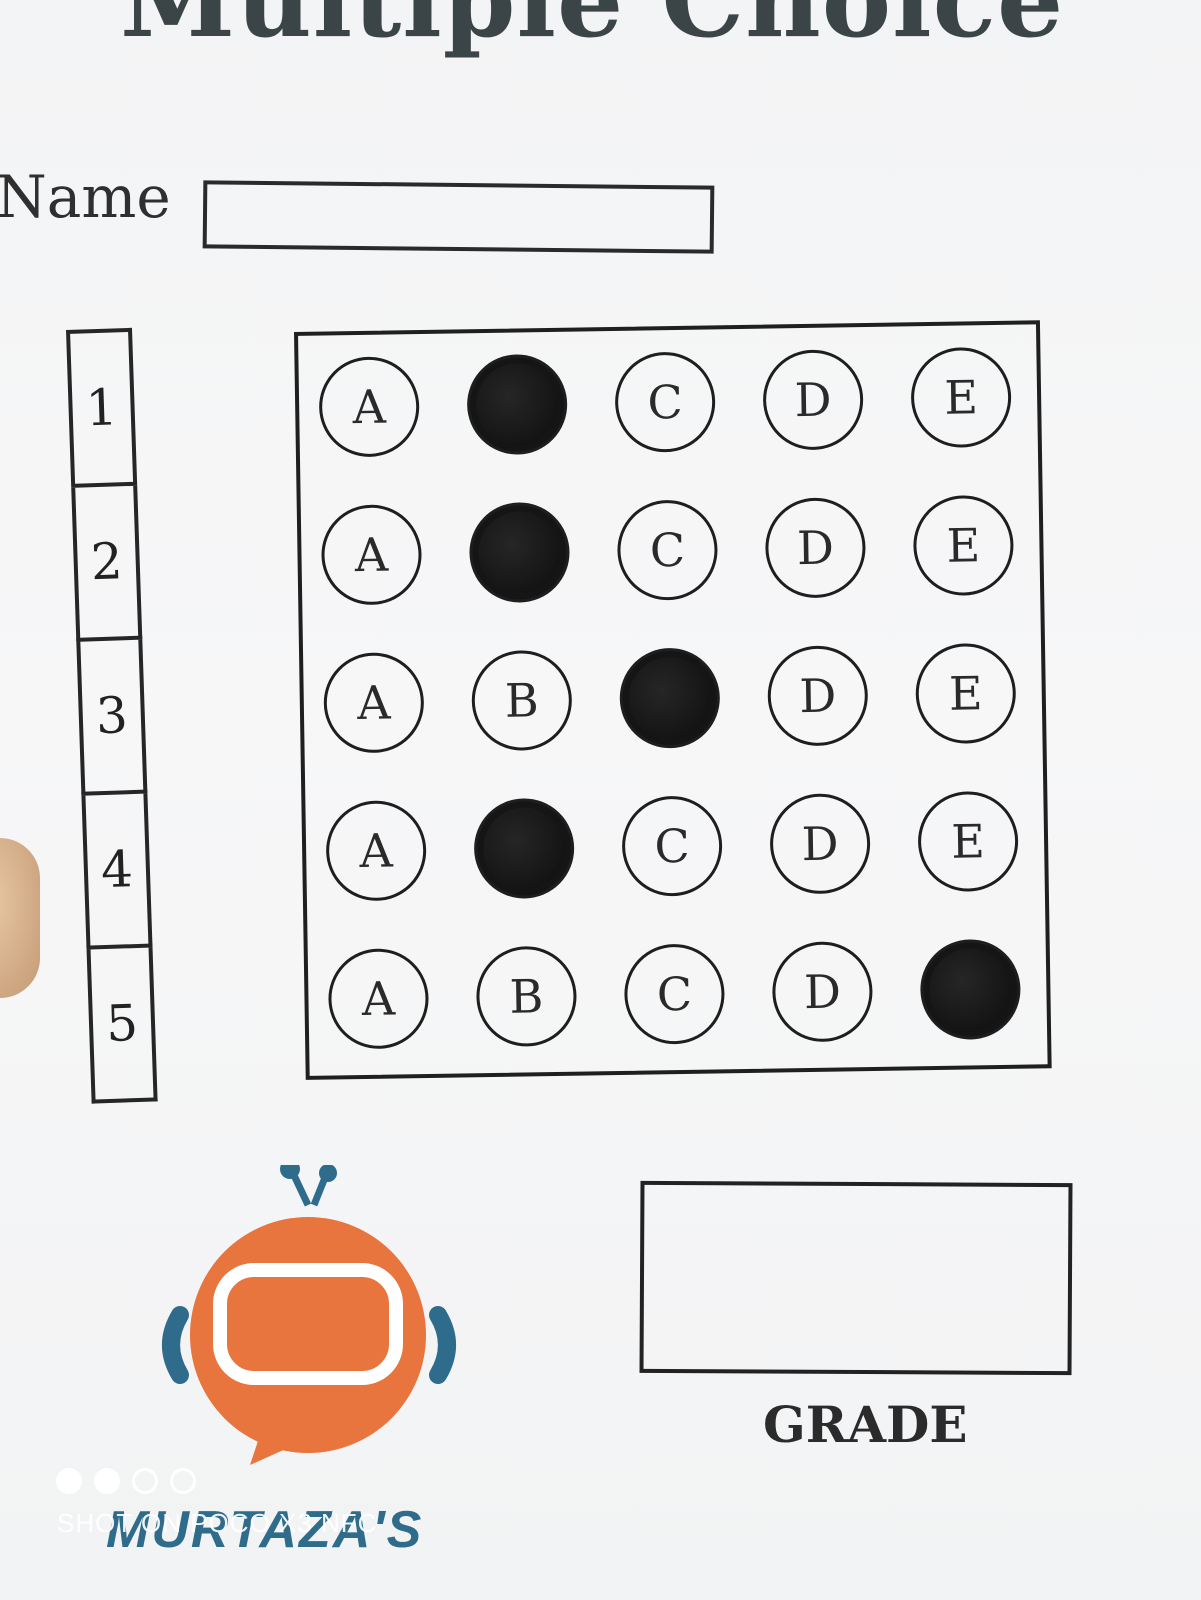 This screenshot has height=1600, width=1201. I want to click on question-number: 2, so click(107, 563).